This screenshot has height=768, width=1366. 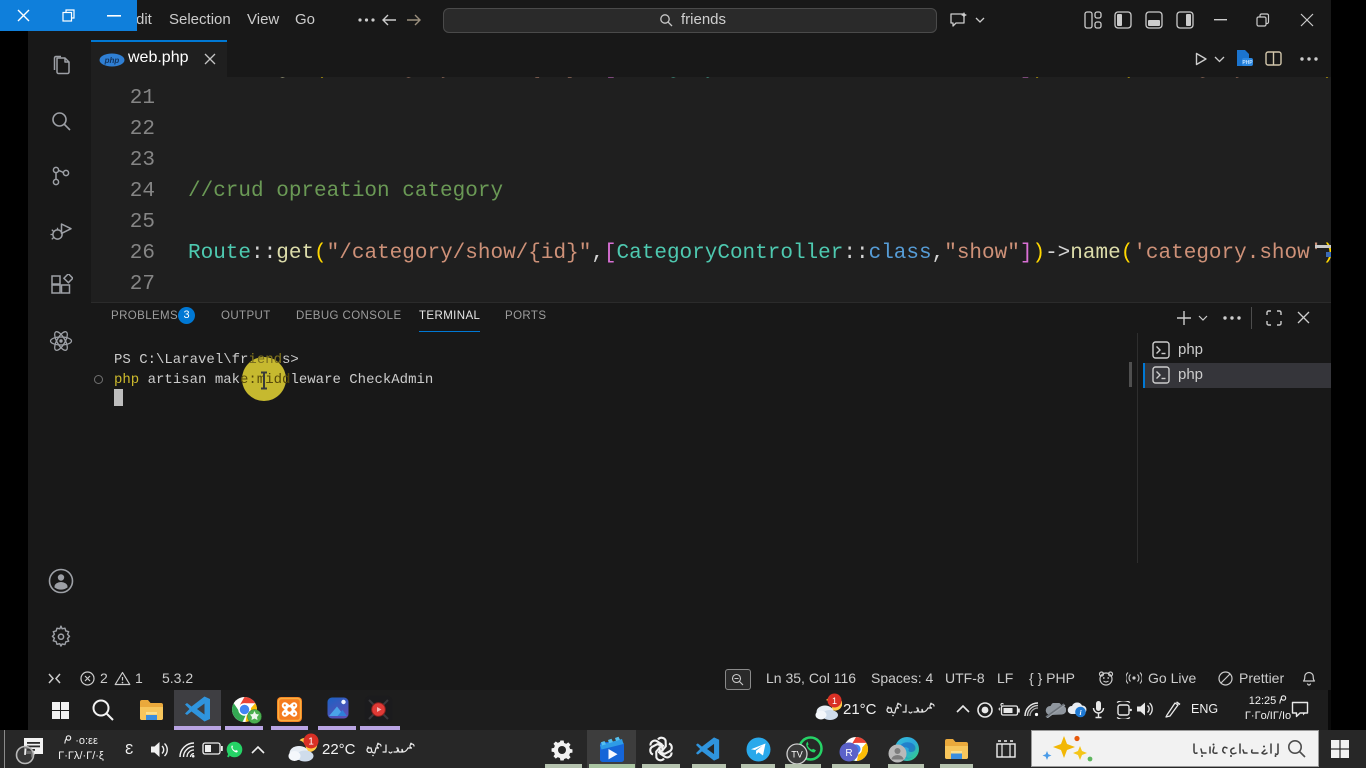 I want to click on svg-text: R, so click(x=848, y=753).